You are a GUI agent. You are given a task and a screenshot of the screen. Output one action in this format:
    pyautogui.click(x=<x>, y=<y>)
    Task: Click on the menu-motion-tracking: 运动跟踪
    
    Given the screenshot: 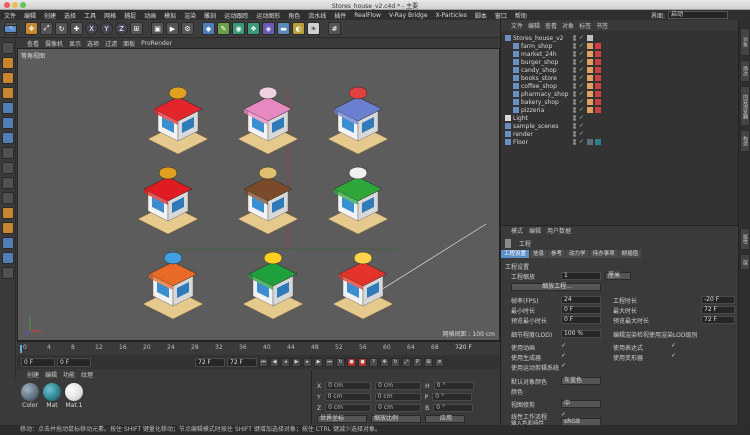 What is the action you would take?
    pyautogui.click(x=236, y=15)
    